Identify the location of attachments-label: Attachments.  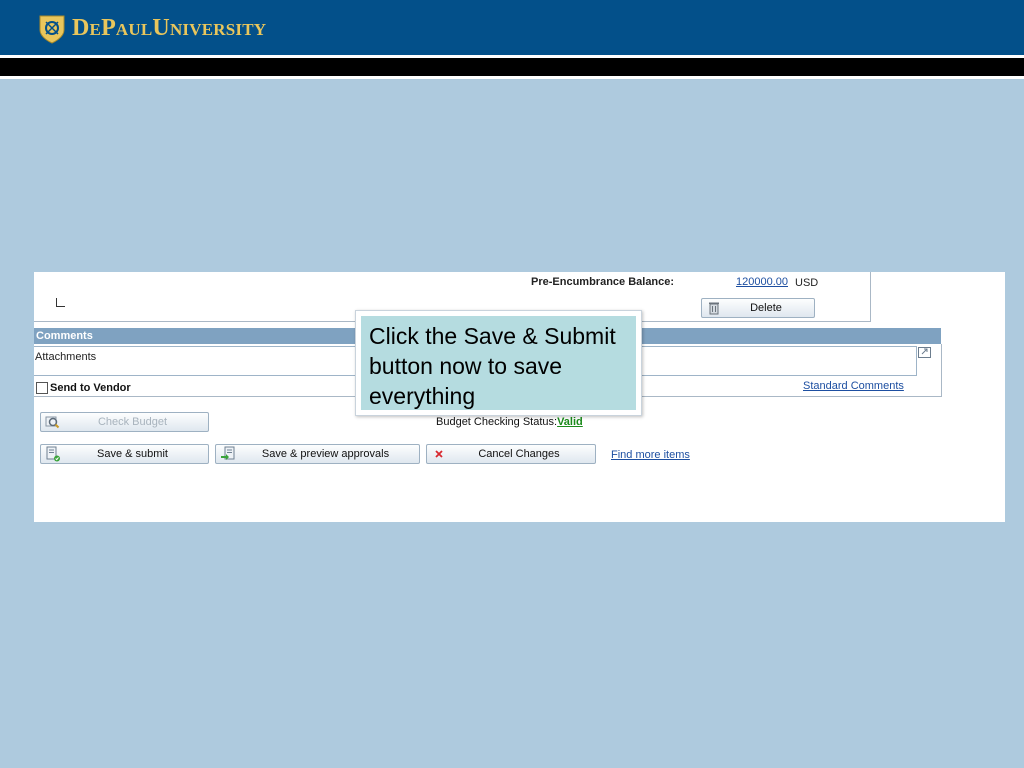
(66, 357).